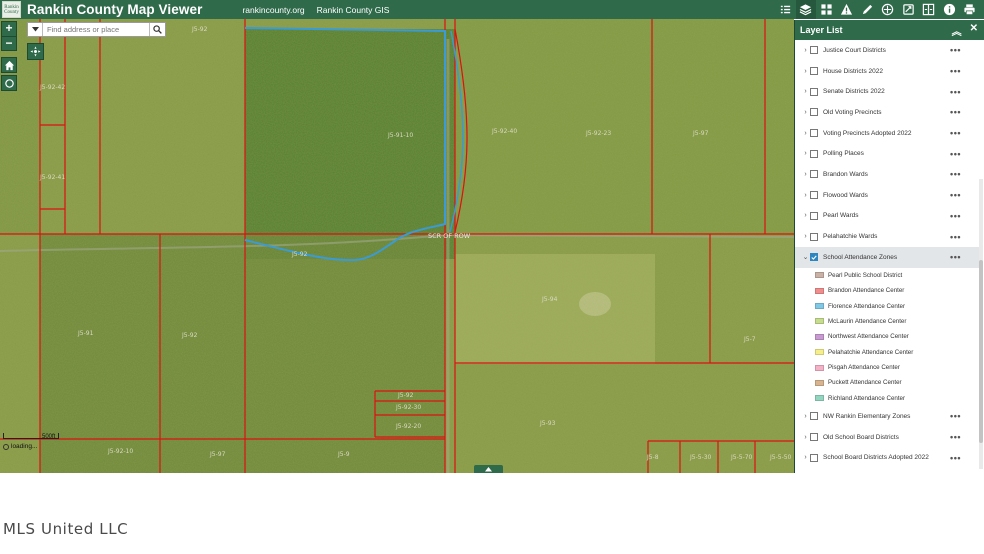 The image size is (984, 554). What do you see at coordinates (887, 216) in the screenshot?
I see `layer-item: › Pearl Wards •••` at bounding box center [887, 216].